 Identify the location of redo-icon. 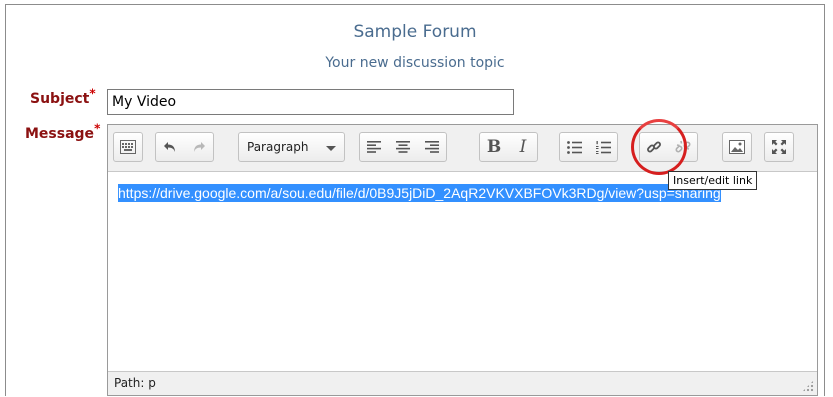
(199, 147).